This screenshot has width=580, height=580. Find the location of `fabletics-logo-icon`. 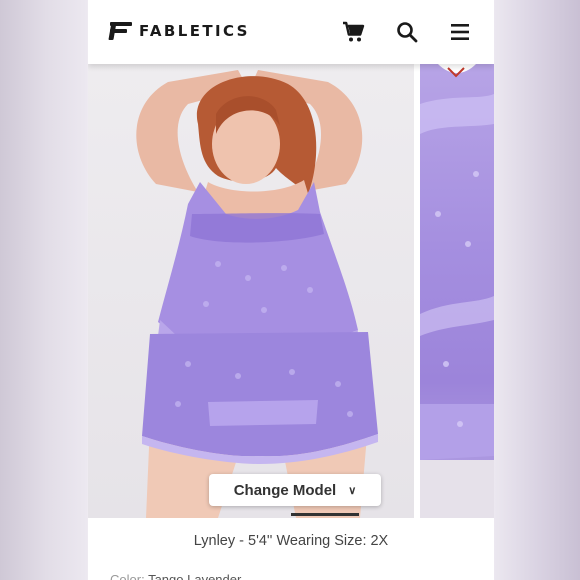

fabletics-logo-icon is located at coordinates (120, 31).